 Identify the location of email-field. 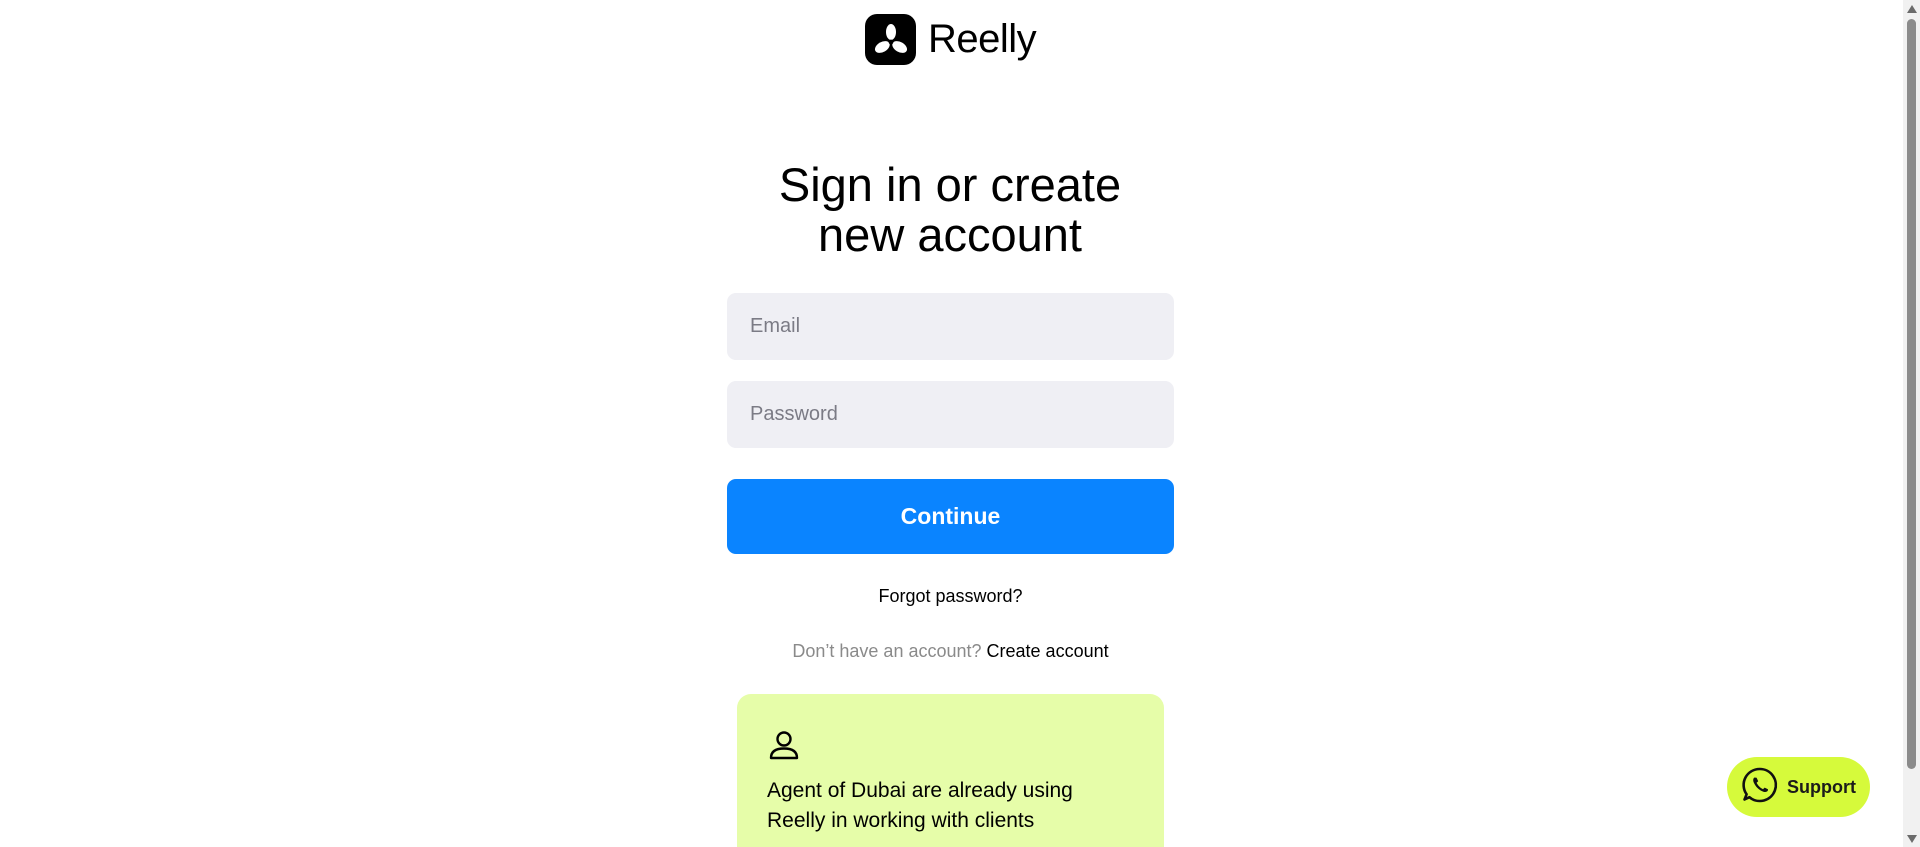
(950, 326).